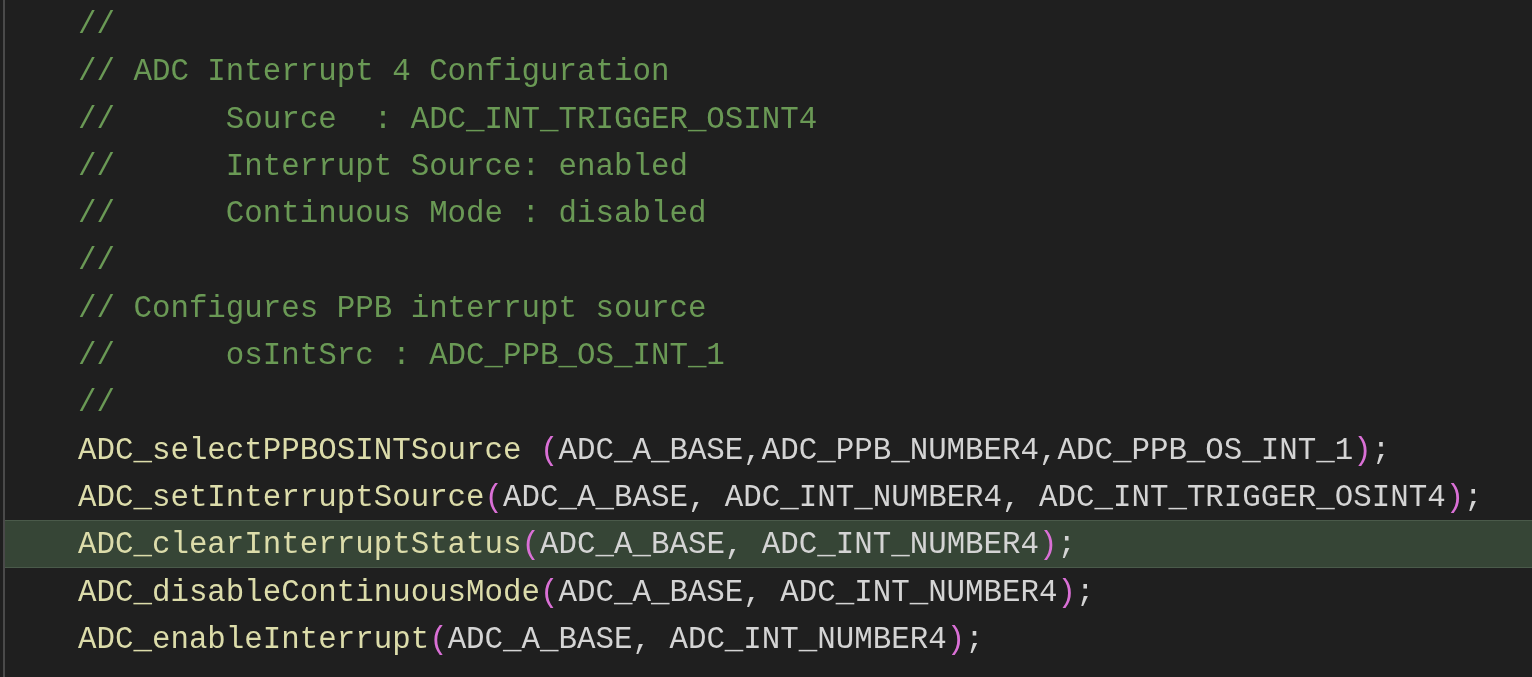 This screenshot has width=1532, height=677. I want to click on code-line: // ADC Interrupt 4 Configuration, so click(374, 72).